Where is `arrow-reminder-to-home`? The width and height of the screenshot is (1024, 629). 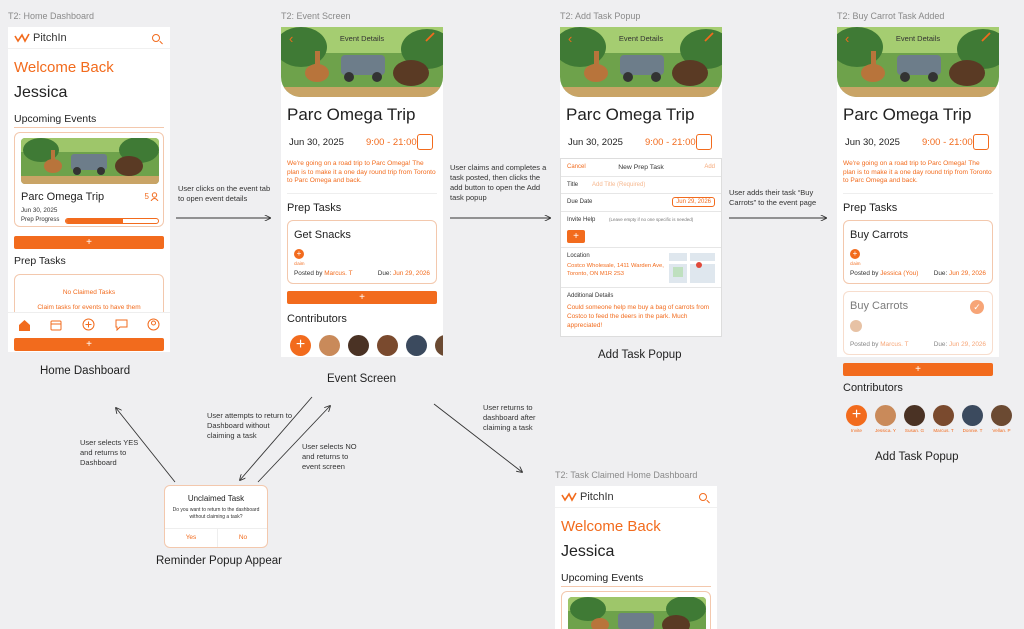
arrow-reminder-to-home is located at coordinates (146, 445).